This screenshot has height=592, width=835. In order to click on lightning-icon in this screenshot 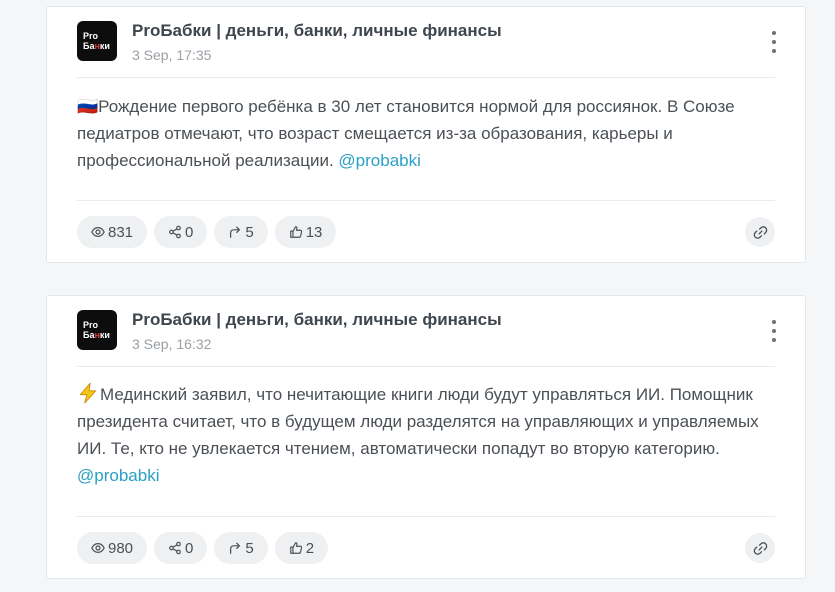, I will do `click(88, 393)`.